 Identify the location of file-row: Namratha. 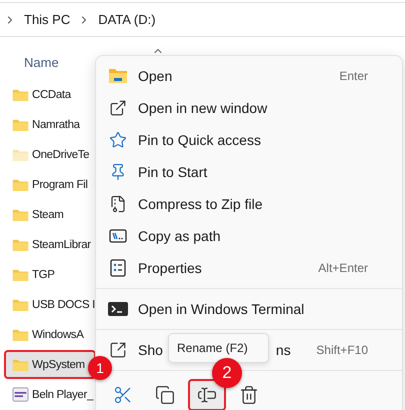
(50, 124).